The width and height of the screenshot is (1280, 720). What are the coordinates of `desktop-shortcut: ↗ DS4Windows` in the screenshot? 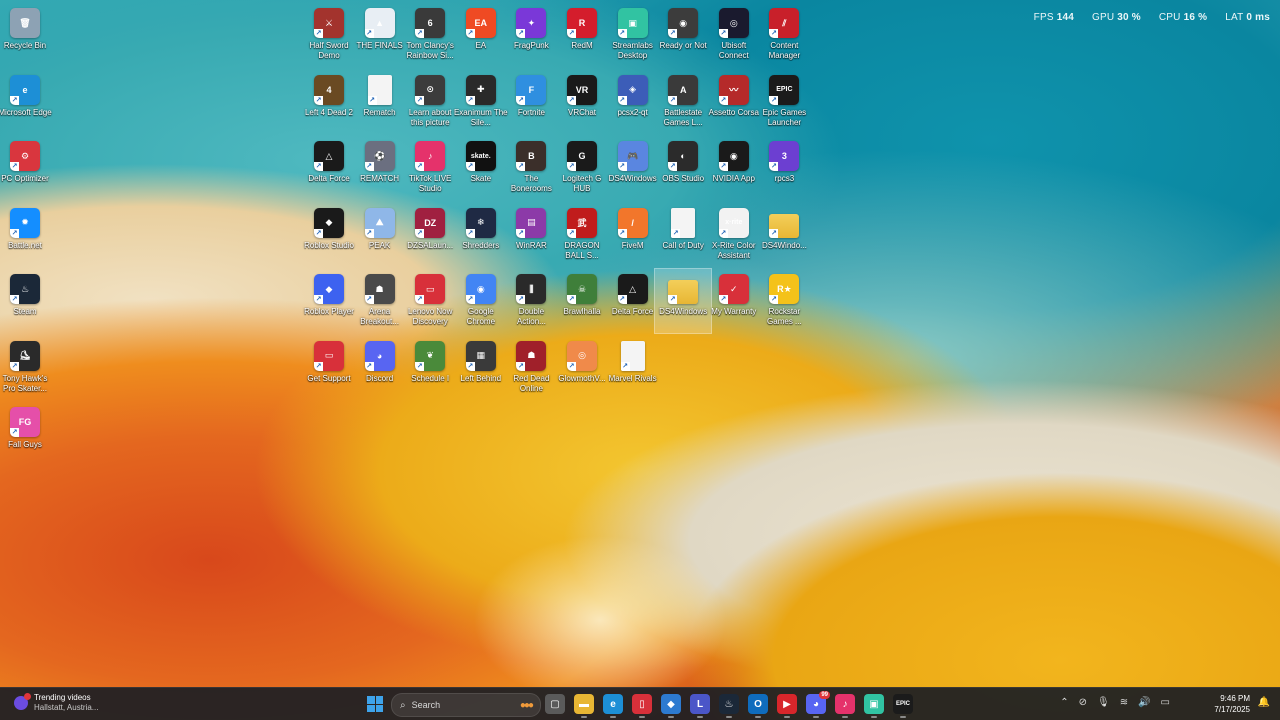 It's located at (683, 301).